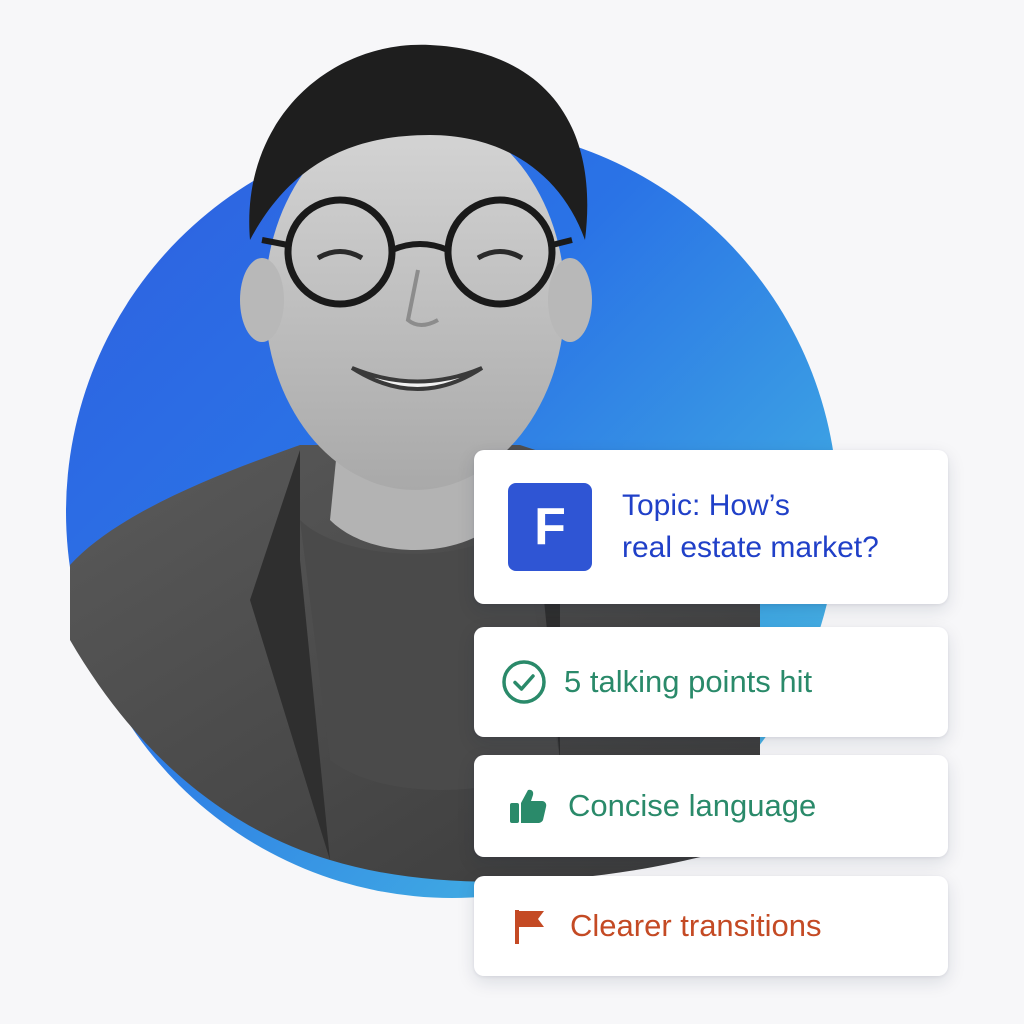 Image resolution: width=1024 pixels, height=1024 pixels. Describe the element at coordinates (550, 527) in the screenshot. I see `brand-logo-f: F` at that location.